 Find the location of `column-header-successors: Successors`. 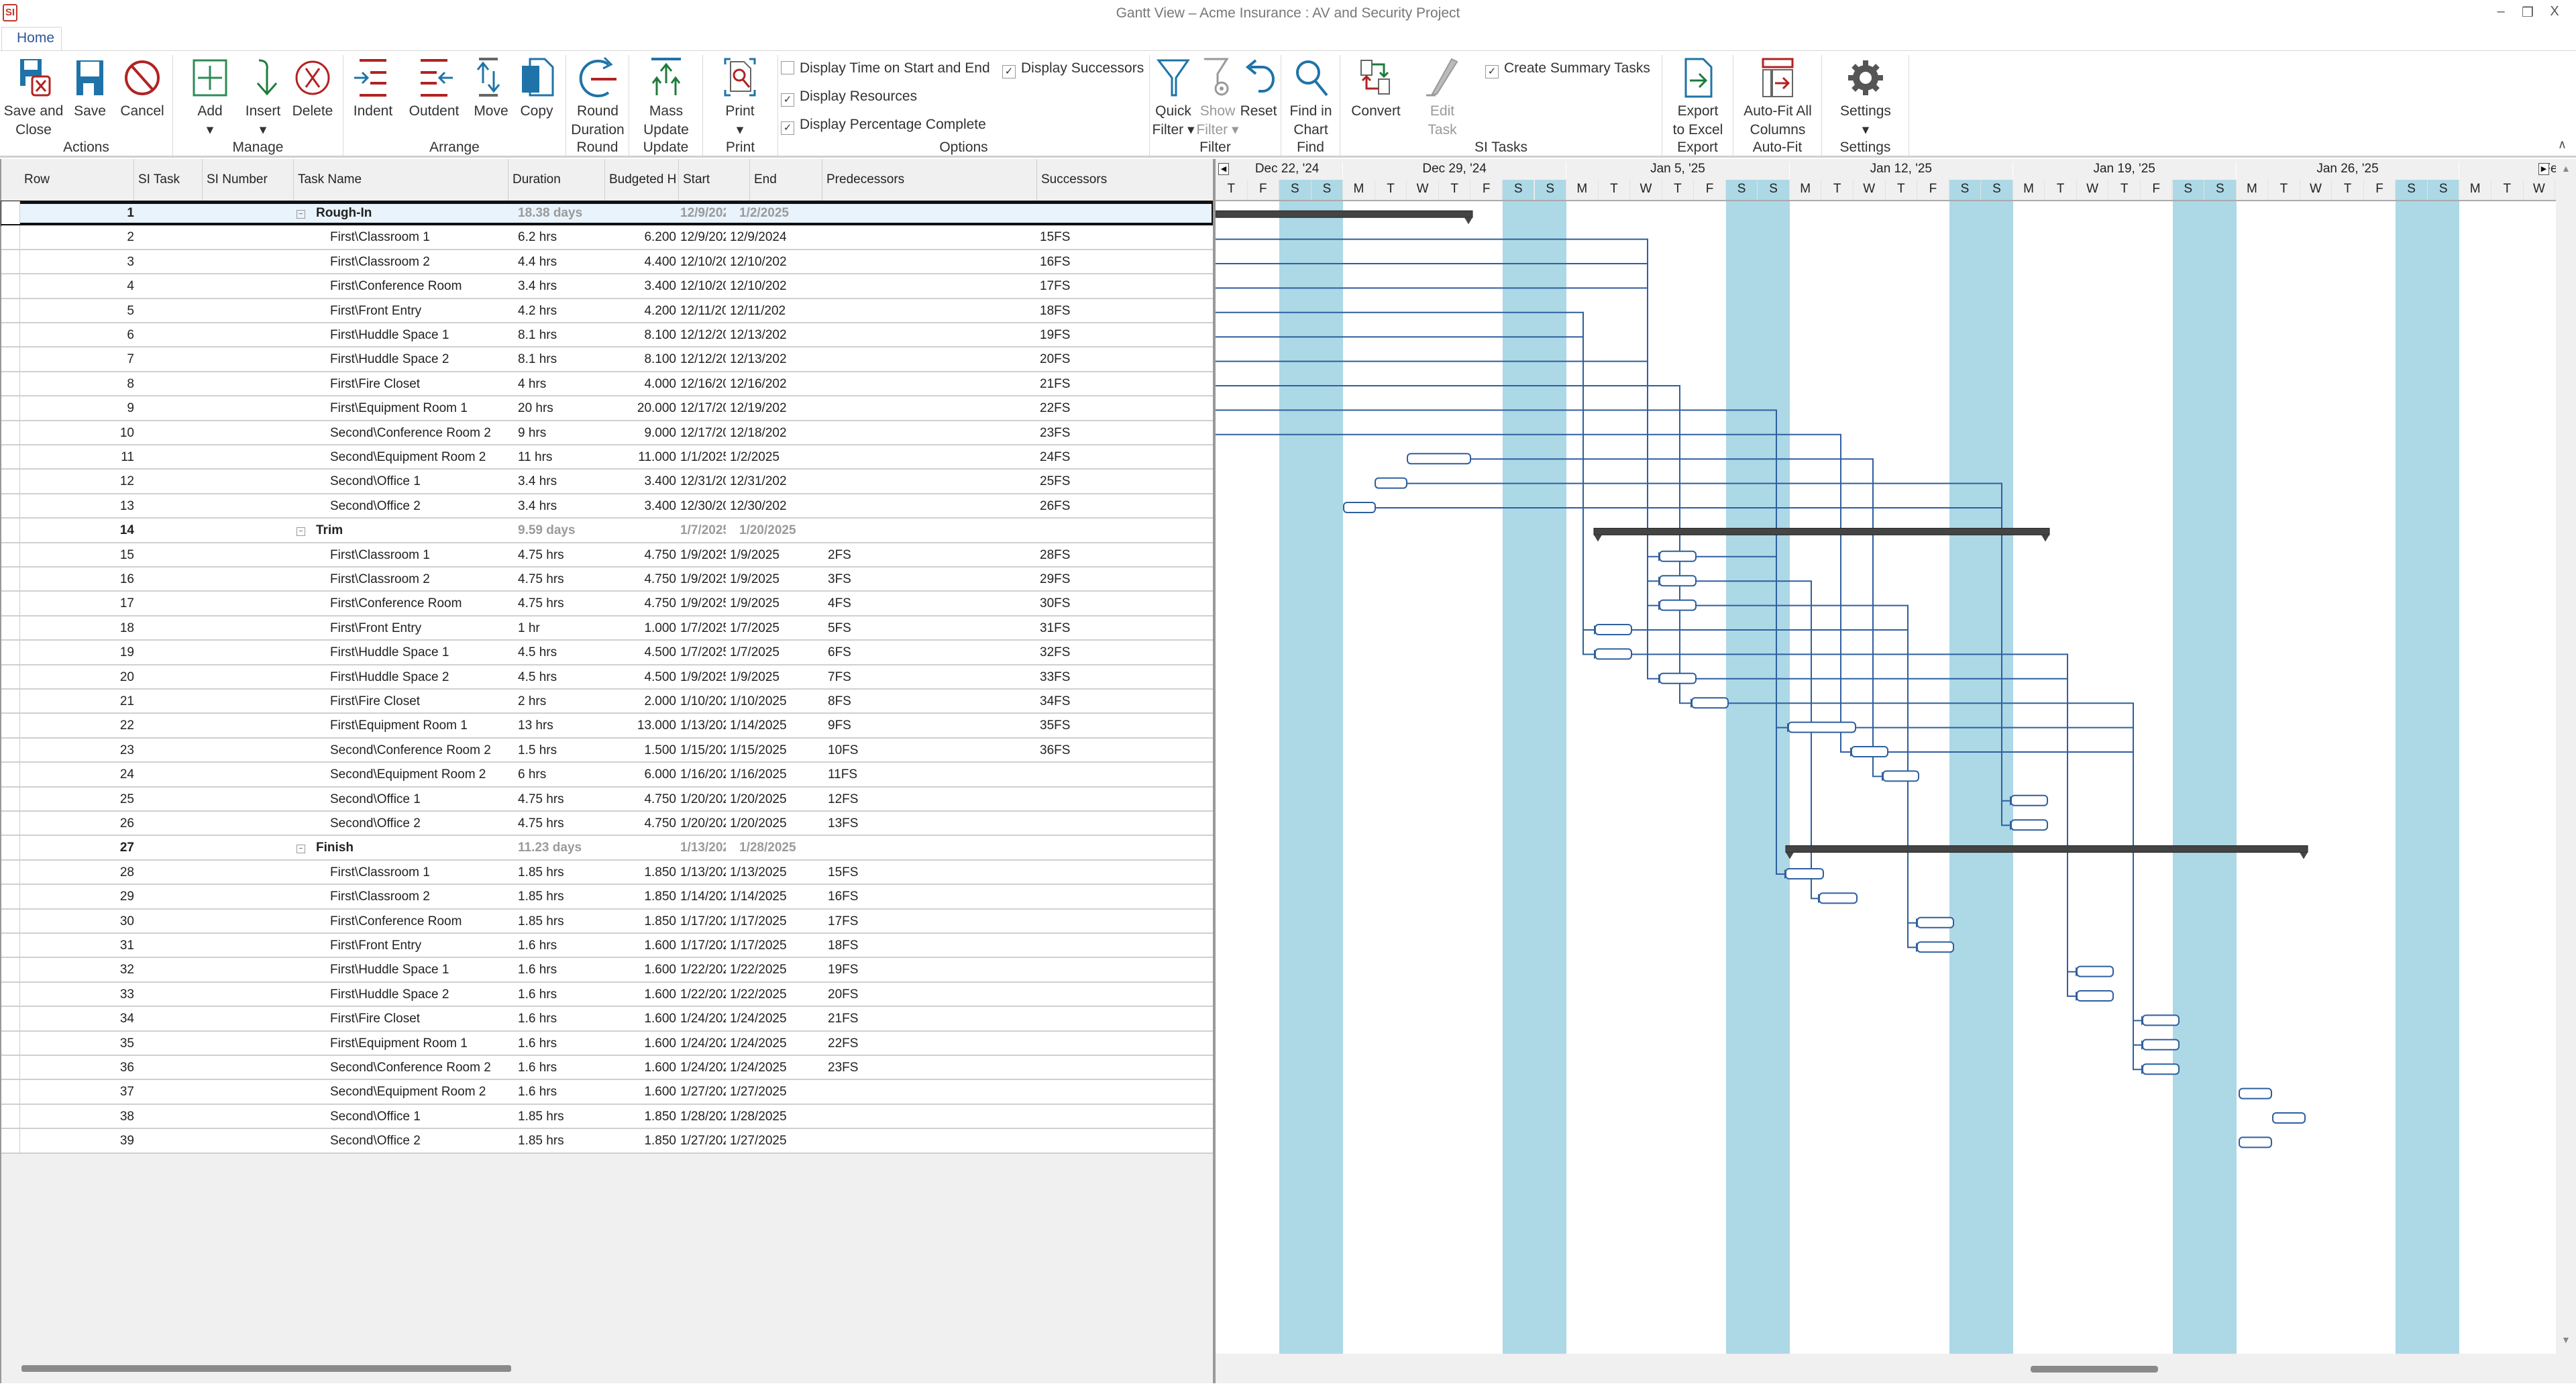

column-header-successors: Successors is located at coordinates (1125, 180).